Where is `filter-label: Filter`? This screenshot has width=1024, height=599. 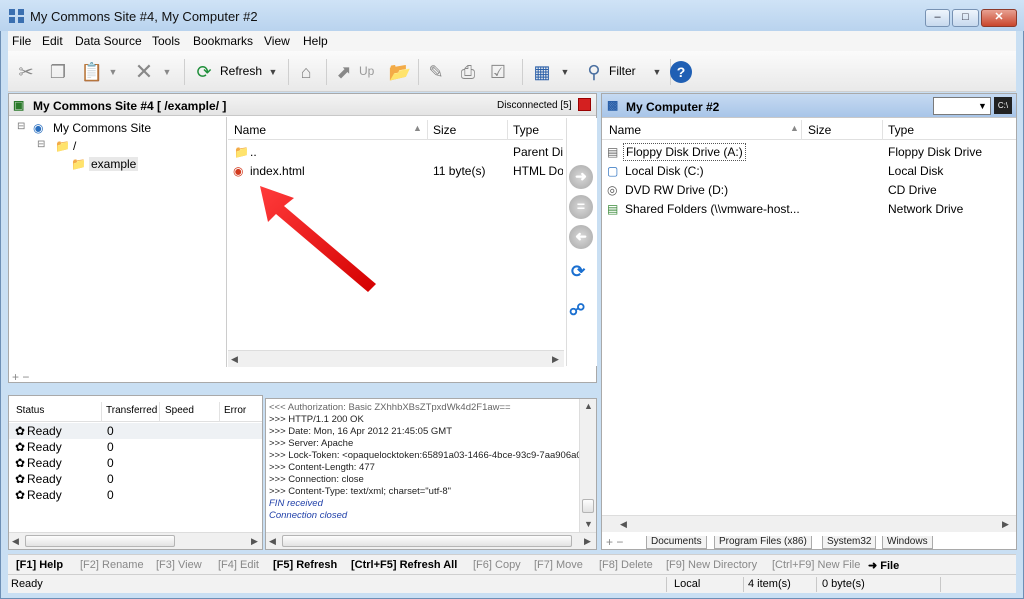
filter-label: Filter is located at coordinates (622, 71).